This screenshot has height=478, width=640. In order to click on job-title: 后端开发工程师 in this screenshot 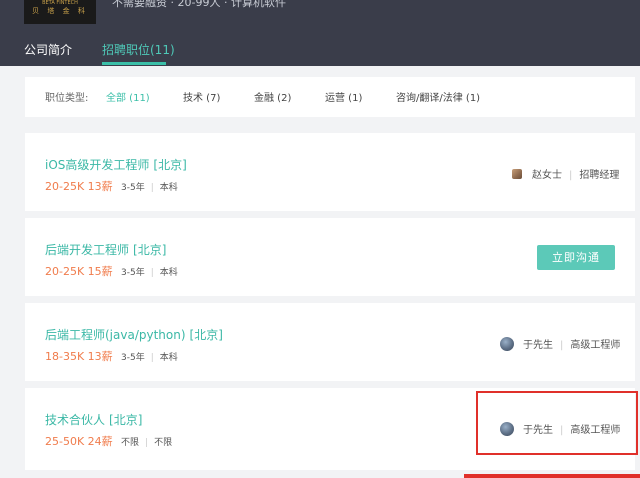, I will do `click(87, 250)`.